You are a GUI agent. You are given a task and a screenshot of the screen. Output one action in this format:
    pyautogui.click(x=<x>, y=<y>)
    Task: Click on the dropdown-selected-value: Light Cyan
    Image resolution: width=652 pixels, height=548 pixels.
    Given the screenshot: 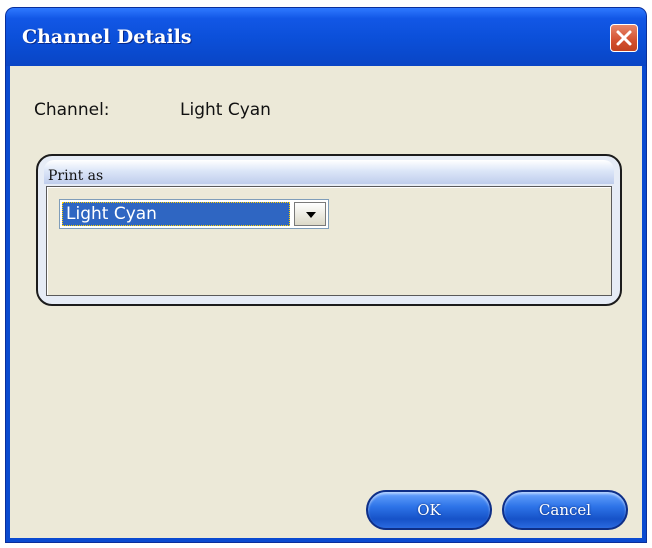 What is the action you would take?
    pyautogui.click(x=176, y=214)
    